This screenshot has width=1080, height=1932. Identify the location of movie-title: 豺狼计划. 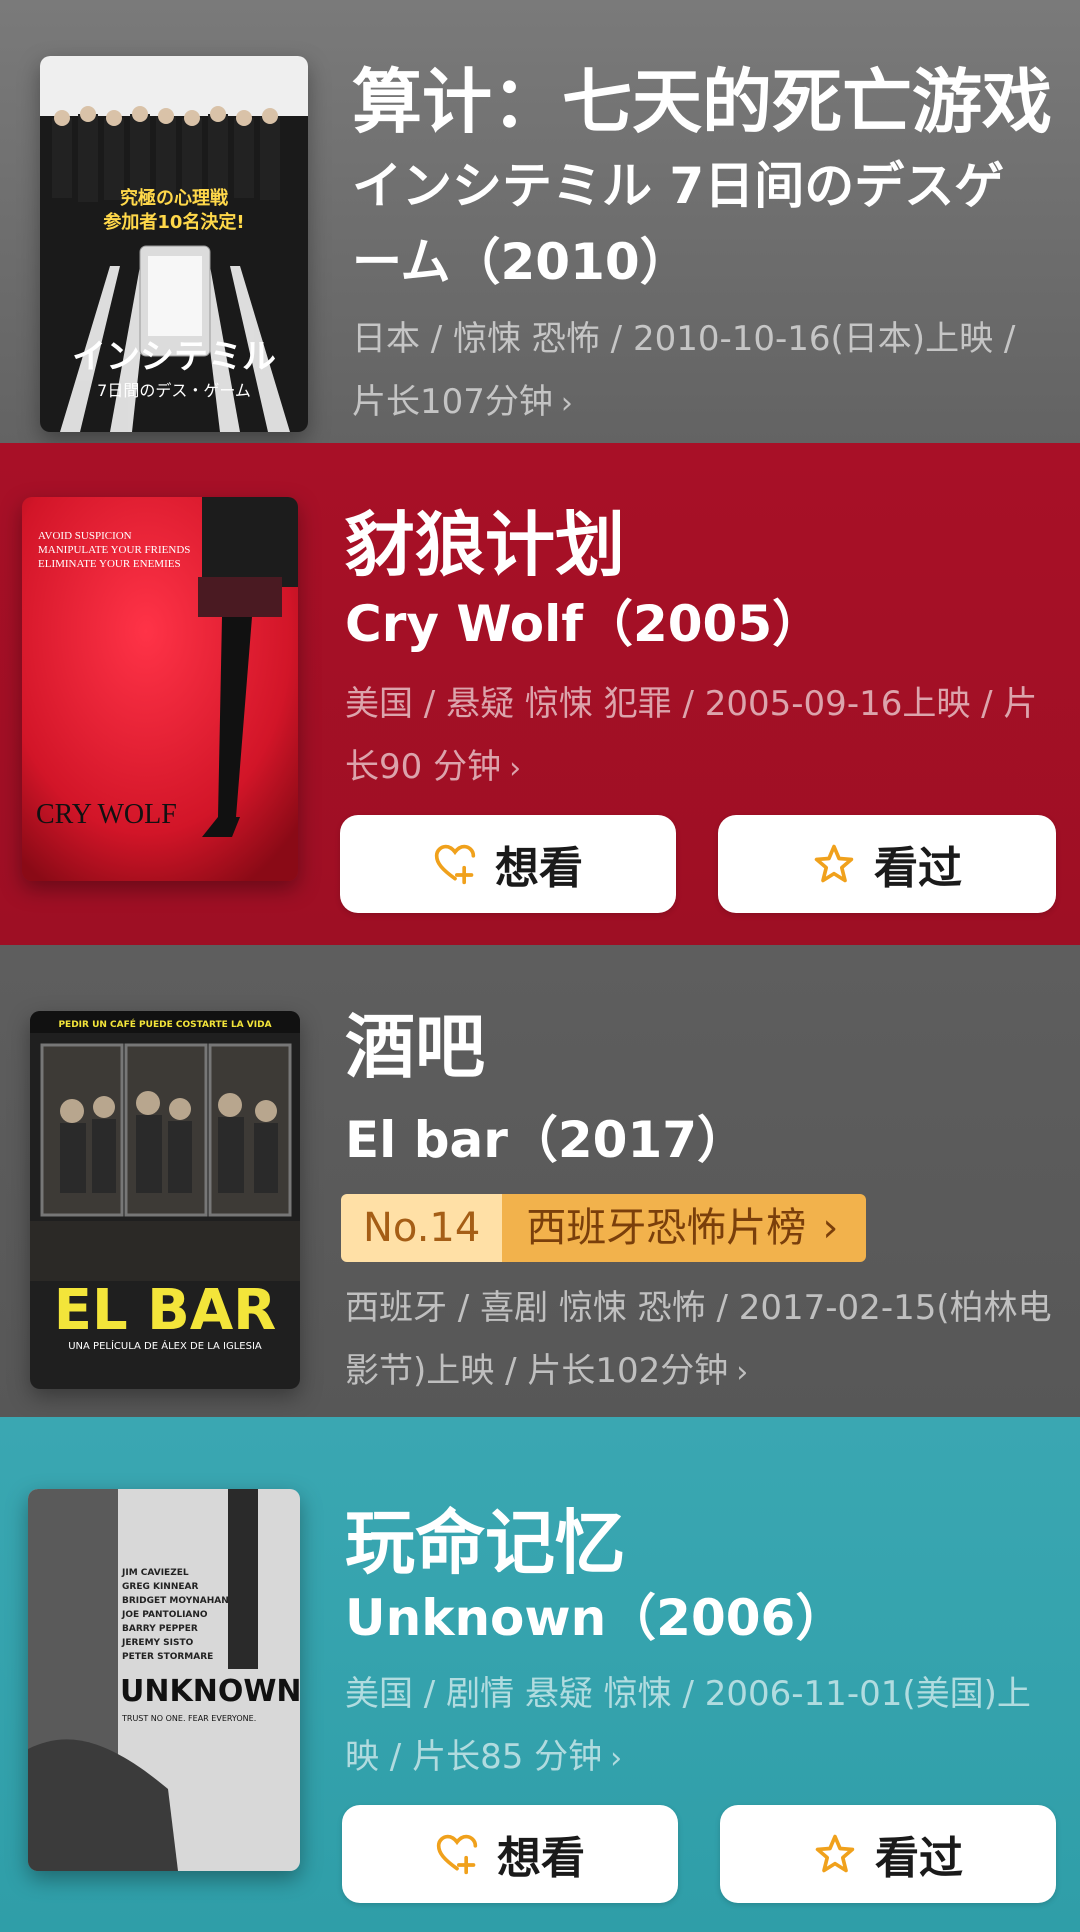
(485, 545).